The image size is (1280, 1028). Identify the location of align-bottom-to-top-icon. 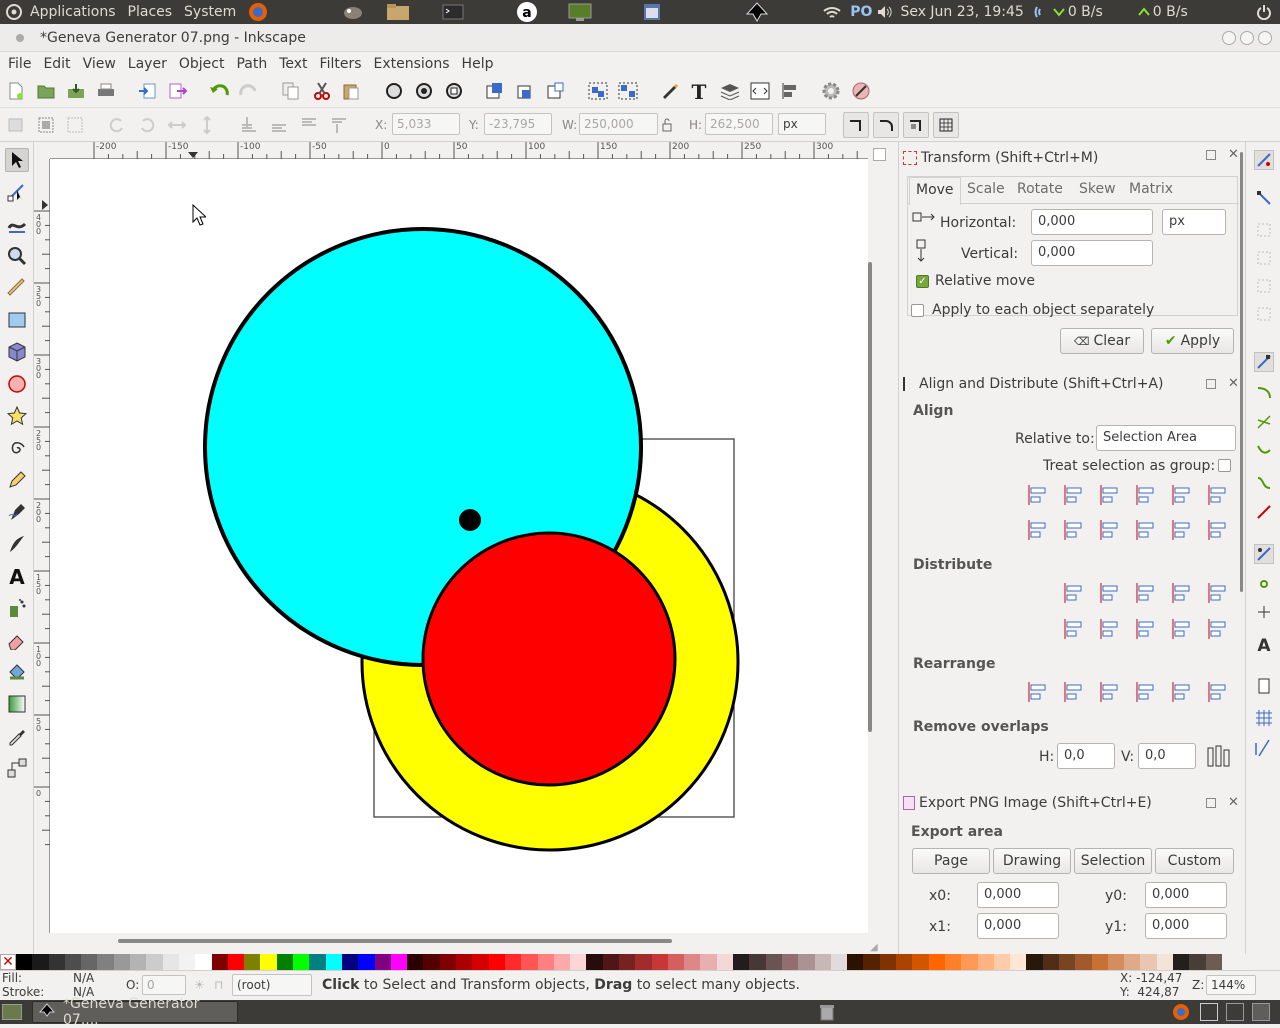
(1037, 530).